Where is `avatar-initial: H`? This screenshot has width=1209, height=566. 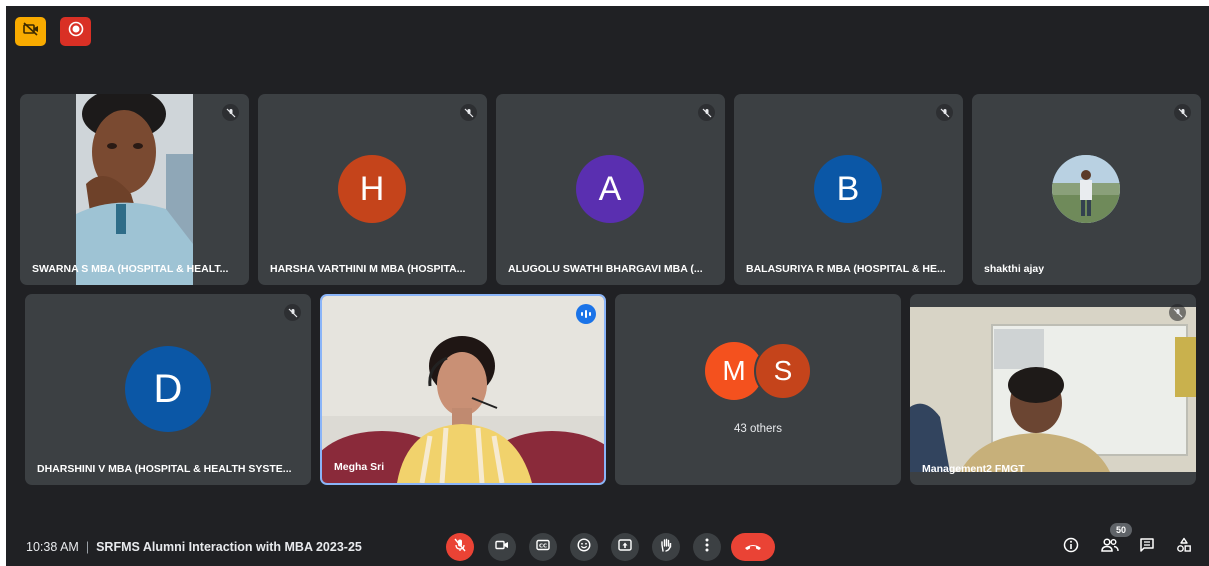 avatar-initial: H is located at coordinates (372, 188).